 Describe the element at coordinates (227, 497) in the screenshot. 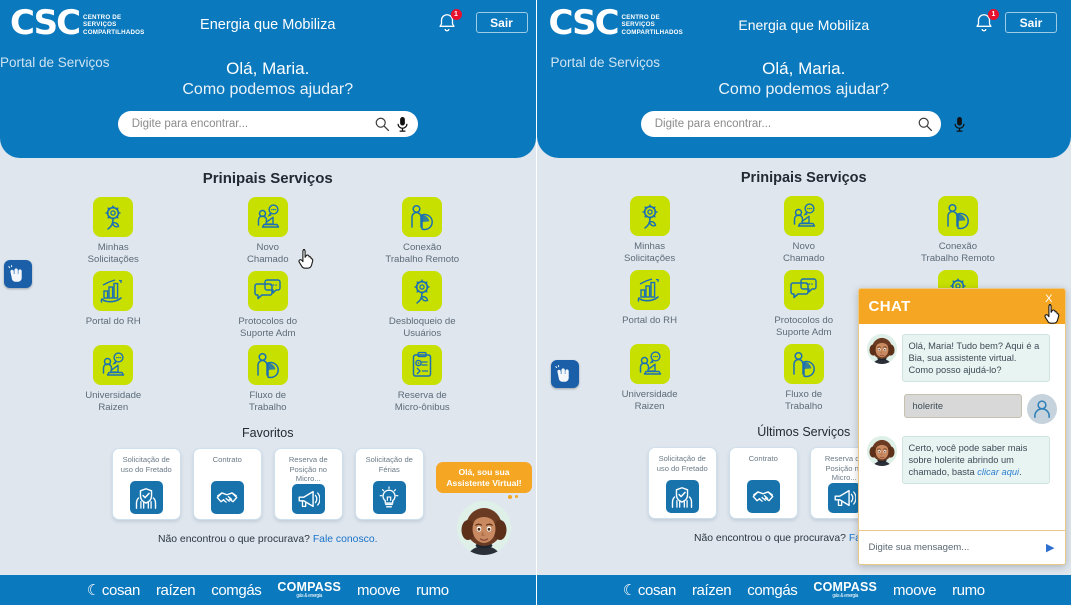

I see `handshake-icon` at that location.